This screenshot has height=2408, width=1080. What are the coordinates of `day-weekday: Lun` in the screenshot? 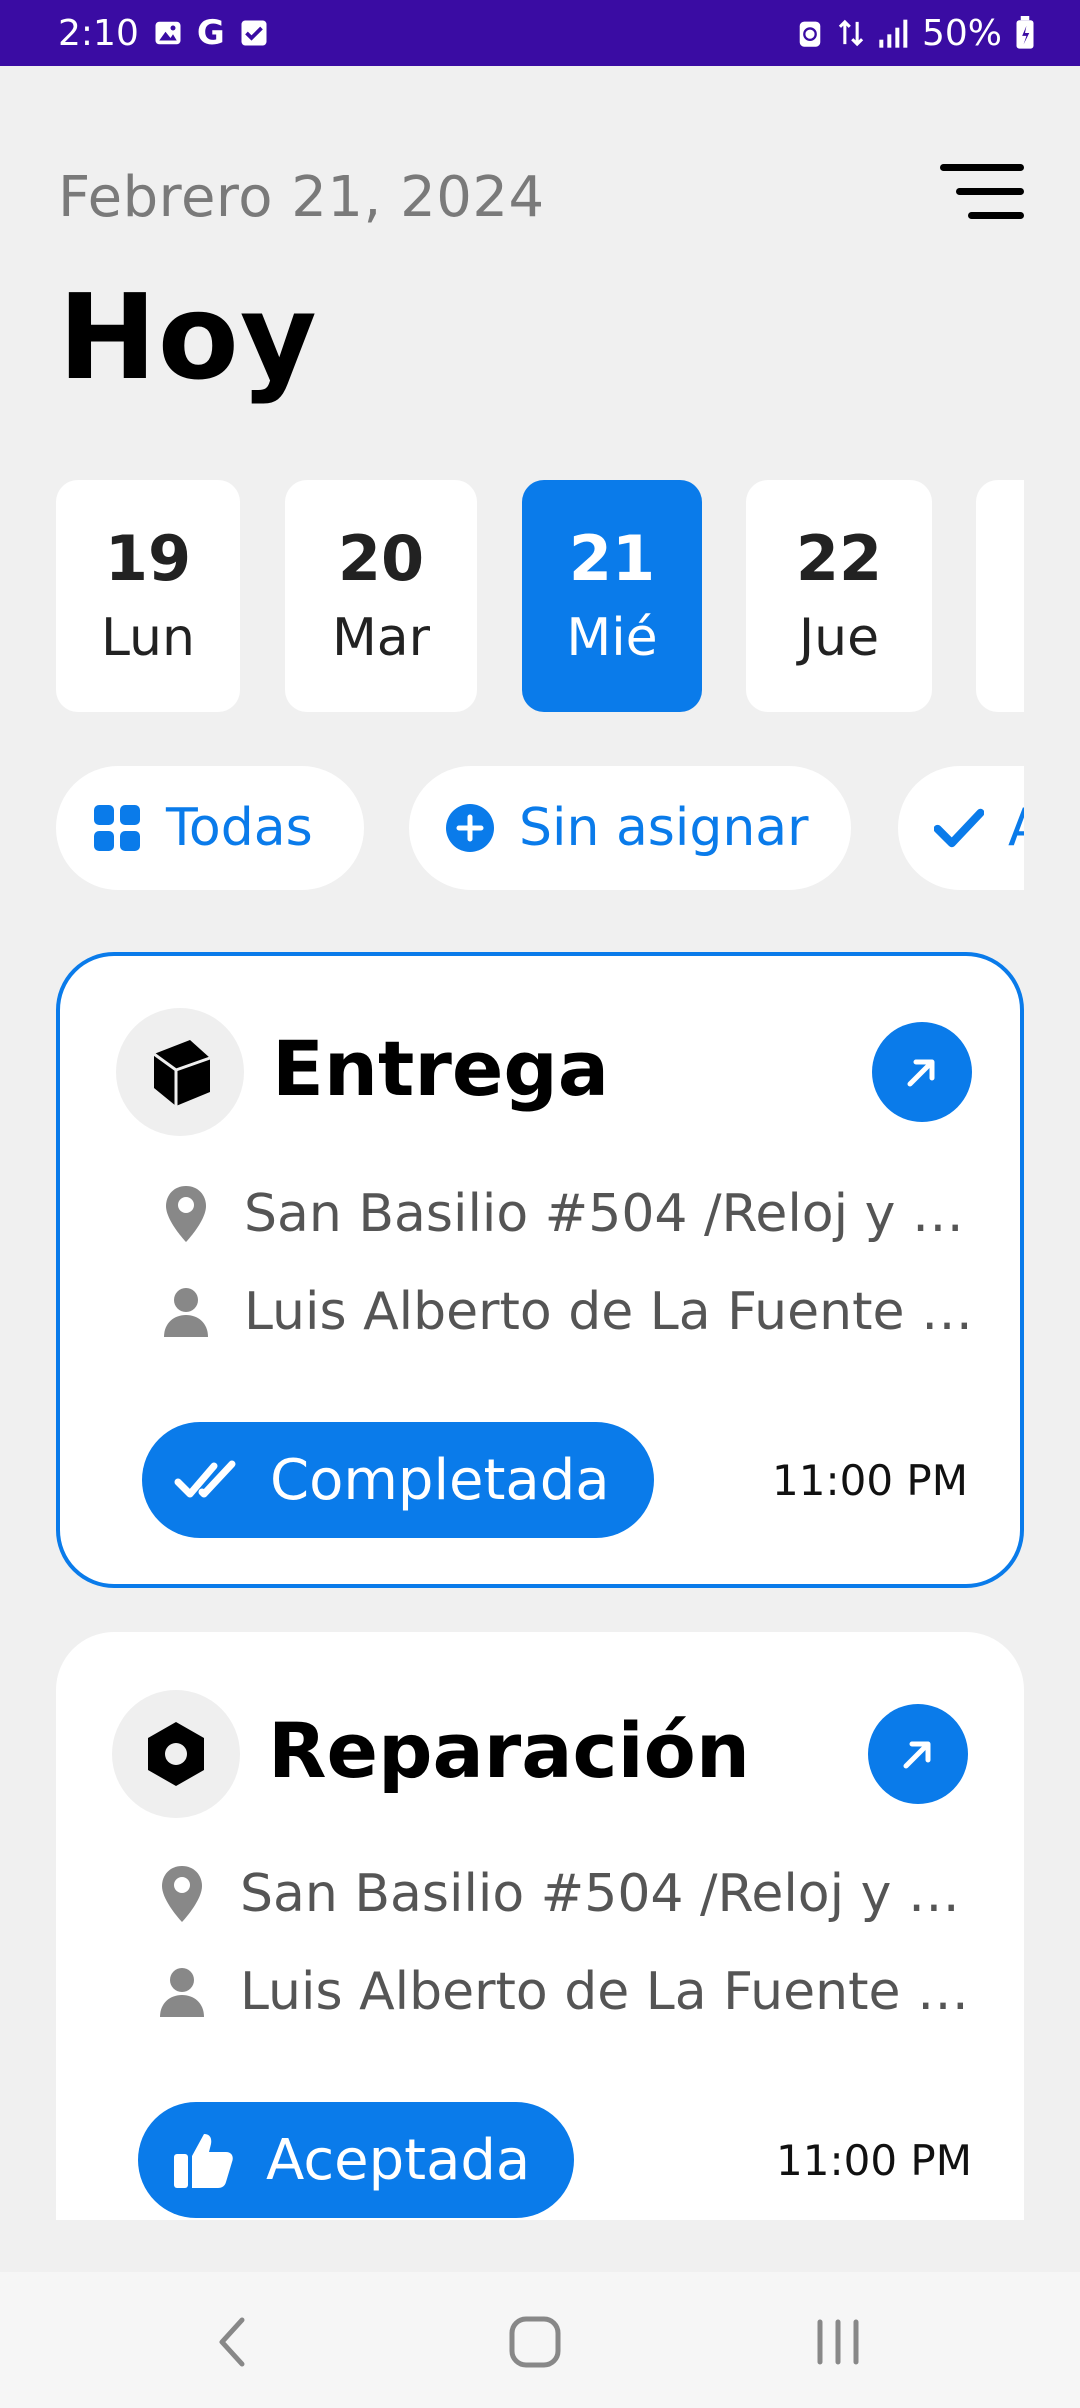 It's located at (148, 638).